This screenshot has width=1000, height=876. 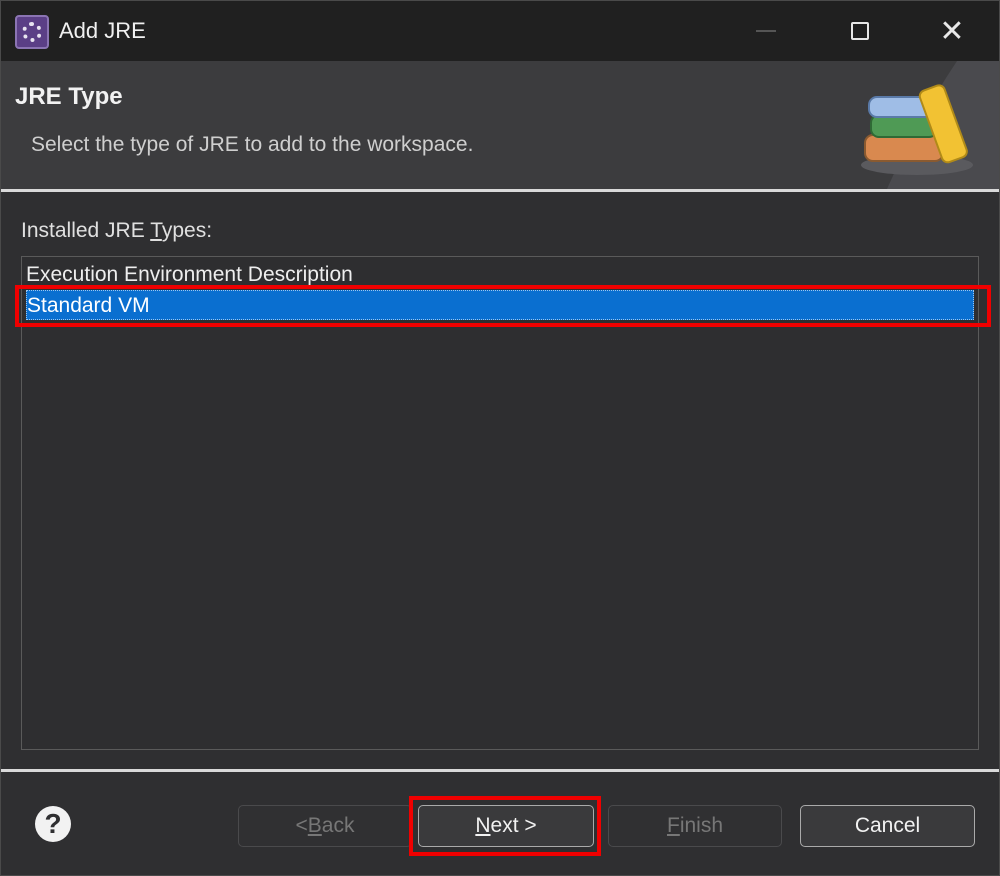 What do you see at coordinates (695, 826) in the screenshot?
I see `finish-button: Finish` at bounding box center [695, 826].